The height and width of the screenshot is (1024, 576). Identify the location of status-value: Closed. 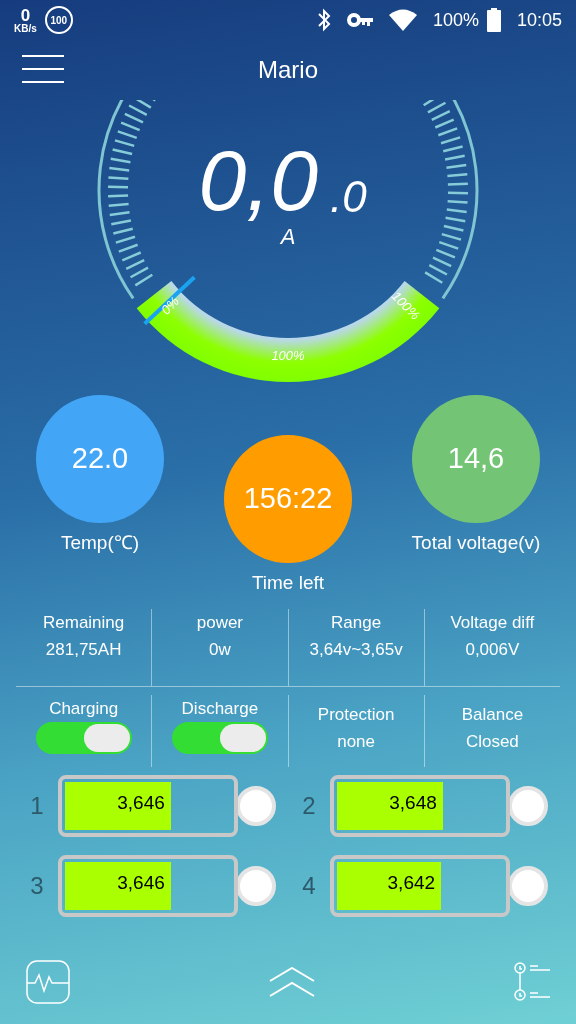
(492, 742).